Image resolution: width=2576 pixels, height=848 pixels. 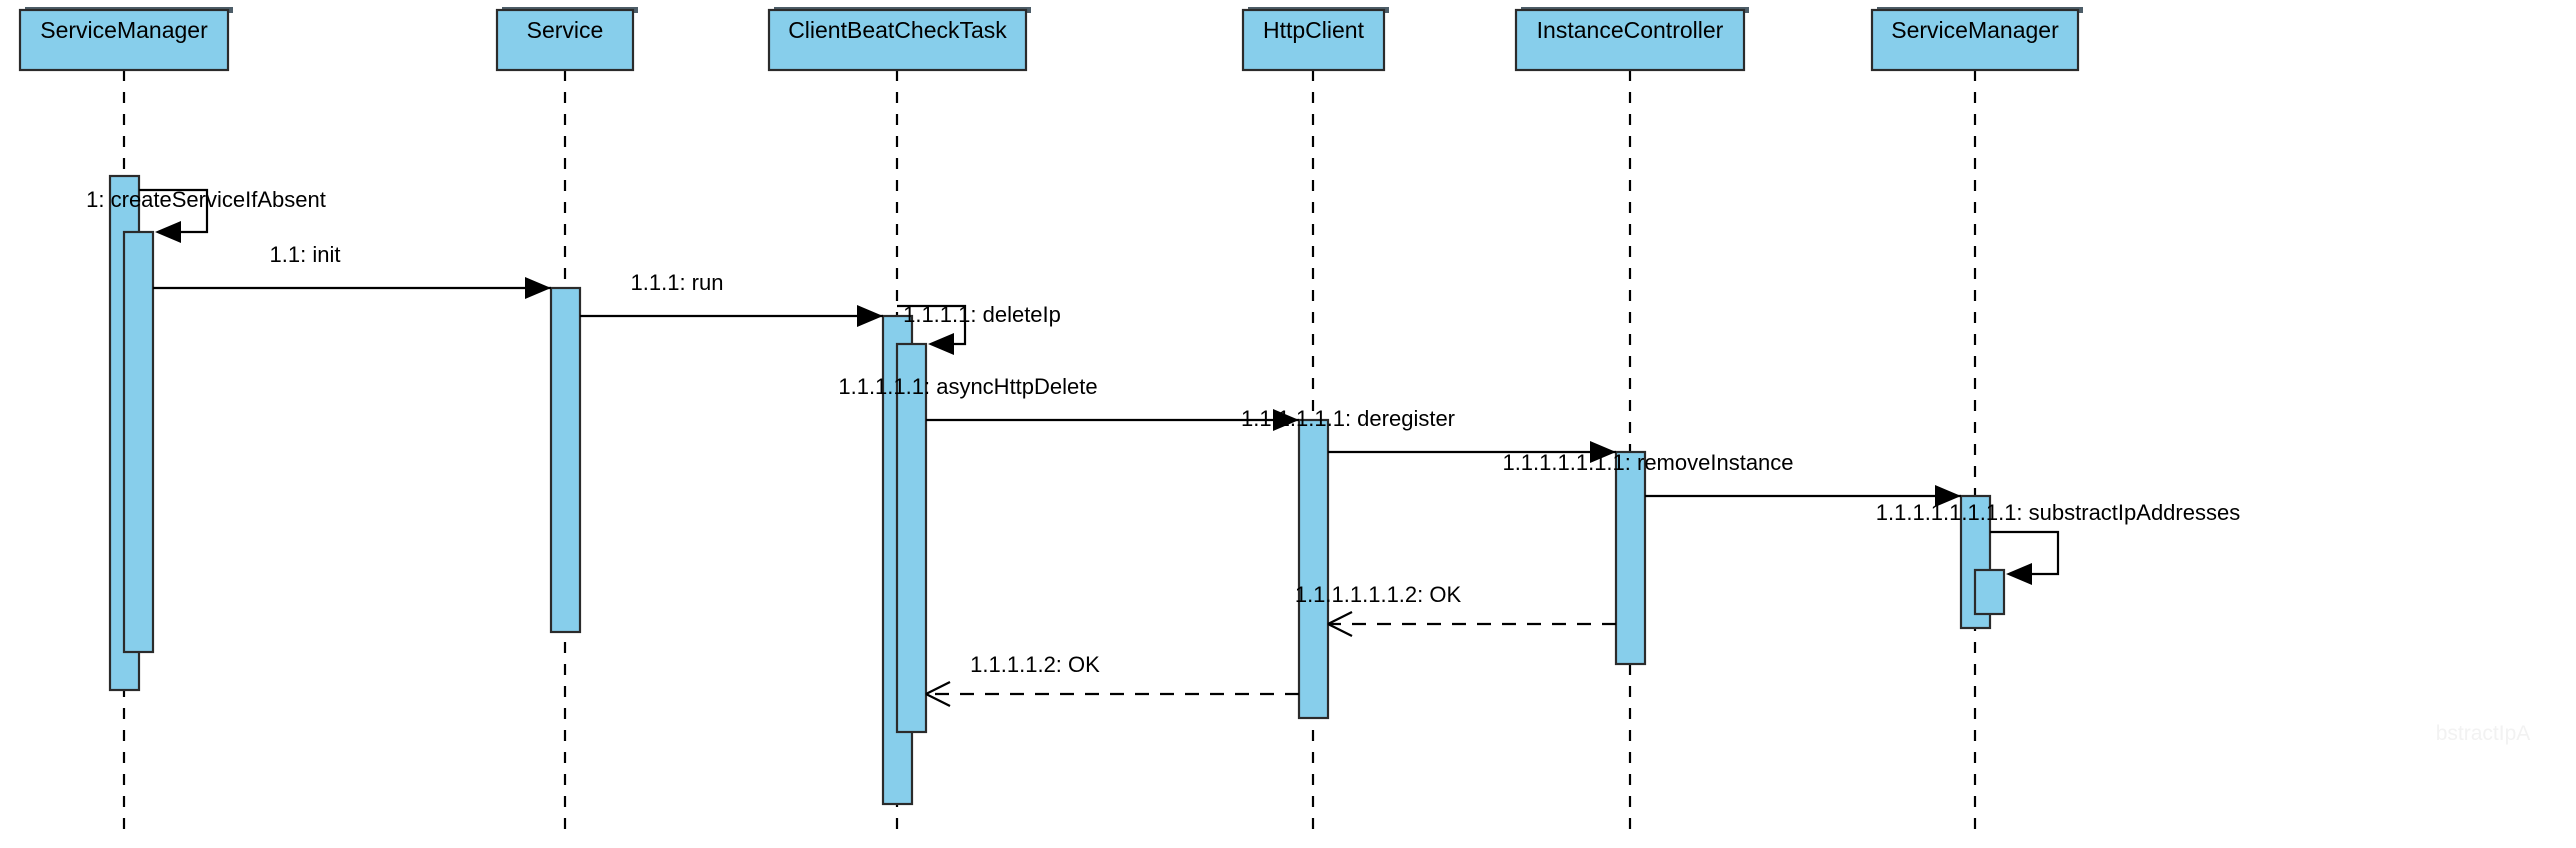 I want to click on message-label-1-1-1-1-1: 1.1.1.1.1: asyncHttpDelete, so click(x=967, y=386).